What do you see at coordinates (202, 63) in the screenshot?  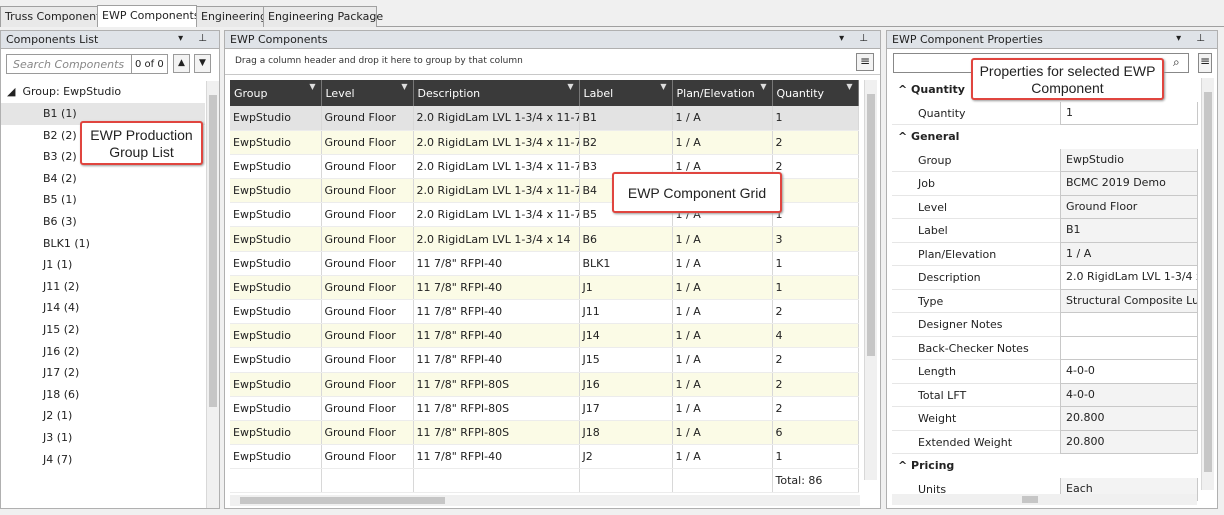 I see `next-match-button: ▼` at bounding box center [202, 63].